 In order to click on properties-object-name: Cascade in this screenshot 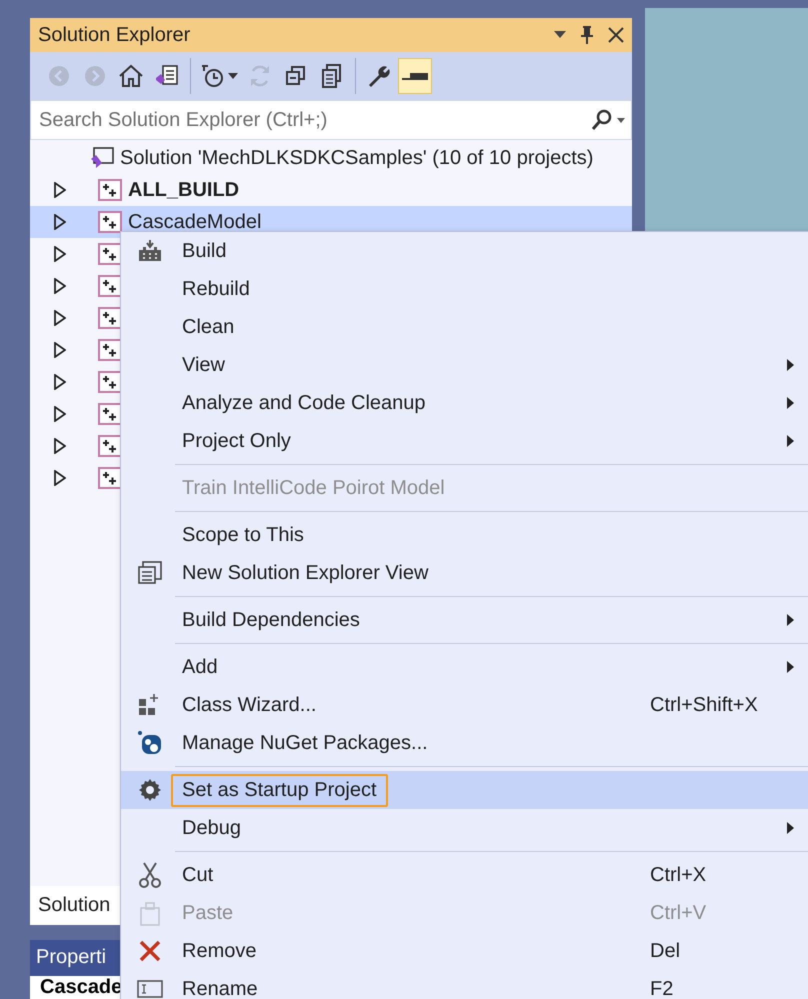, I will do `click(81, 987)`.